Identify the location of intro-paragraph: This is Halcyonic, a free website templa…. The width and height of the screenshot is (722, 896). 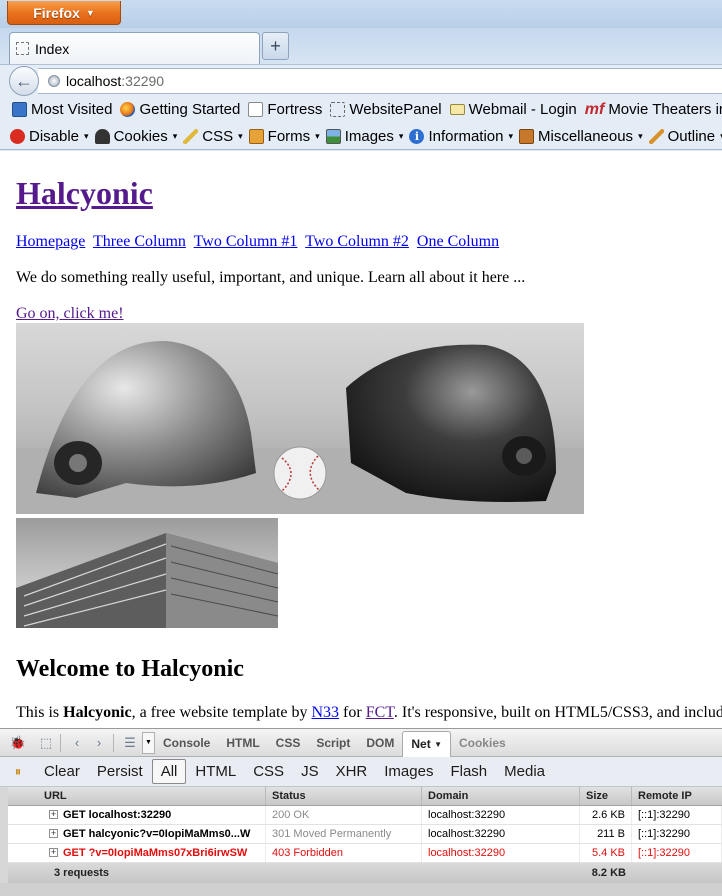
(369, 713).